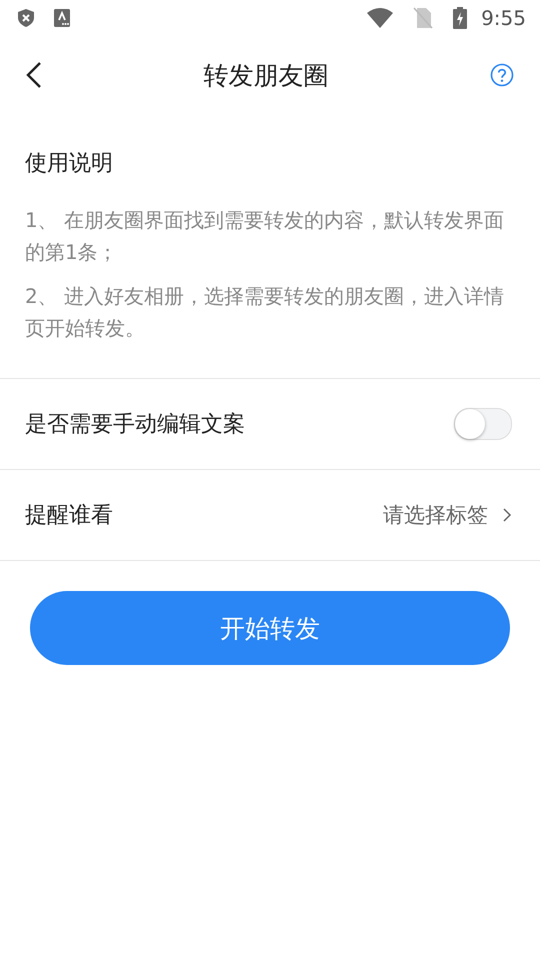  What do you see at coordinates (62, 18) in the screenshot?
I see `keyboard-icon` at bounding box center [62, 18].